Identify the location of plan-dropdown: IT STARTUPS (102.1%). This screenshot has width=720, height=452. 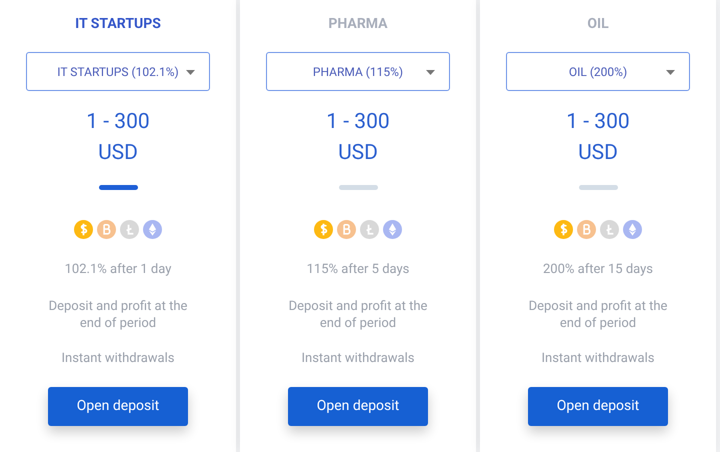
(118, 71).